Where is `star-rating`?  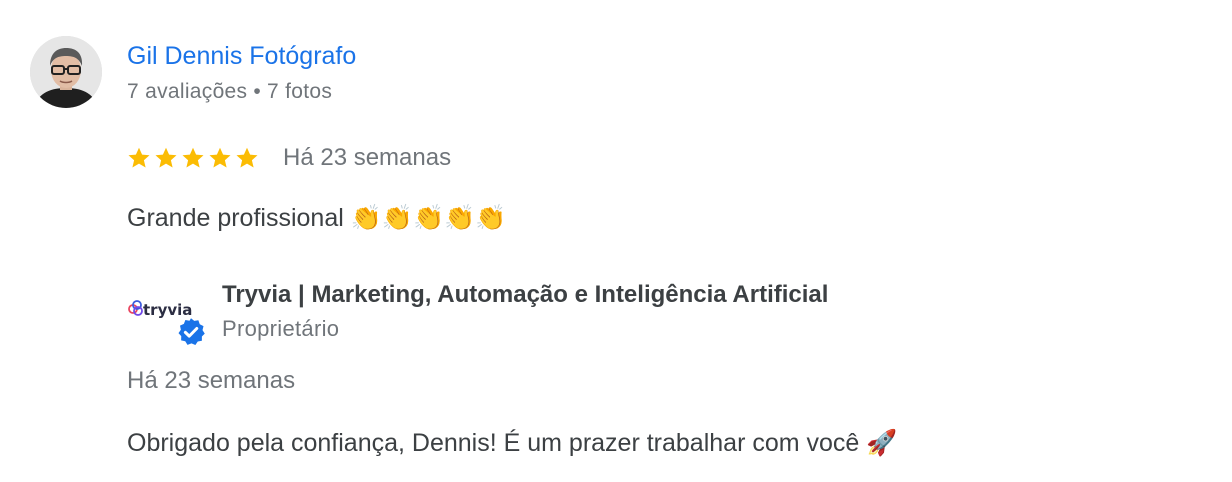 star-rating is located at coordinates (193, 158).